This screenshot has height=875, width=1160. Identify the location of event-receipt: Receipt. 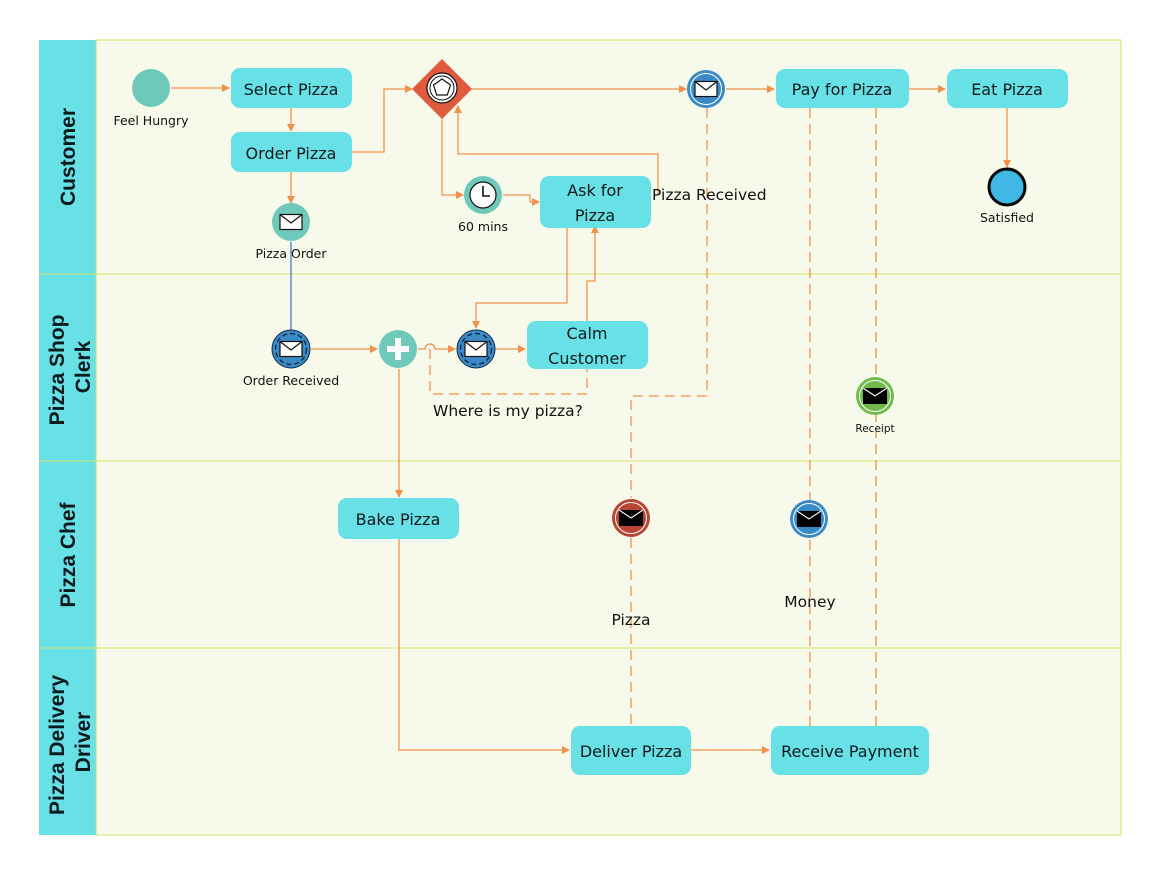
(875, 406).